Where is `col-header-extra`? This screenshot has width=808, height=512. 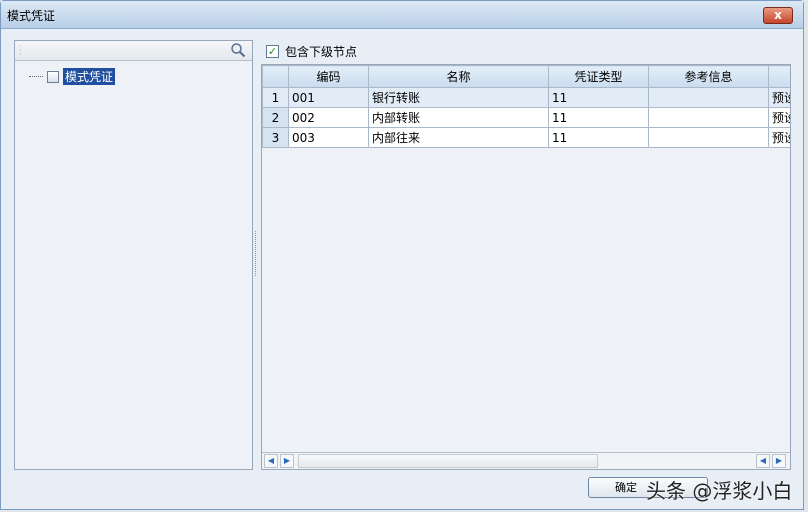
col-header-extra is located at coordinates (779, 76).